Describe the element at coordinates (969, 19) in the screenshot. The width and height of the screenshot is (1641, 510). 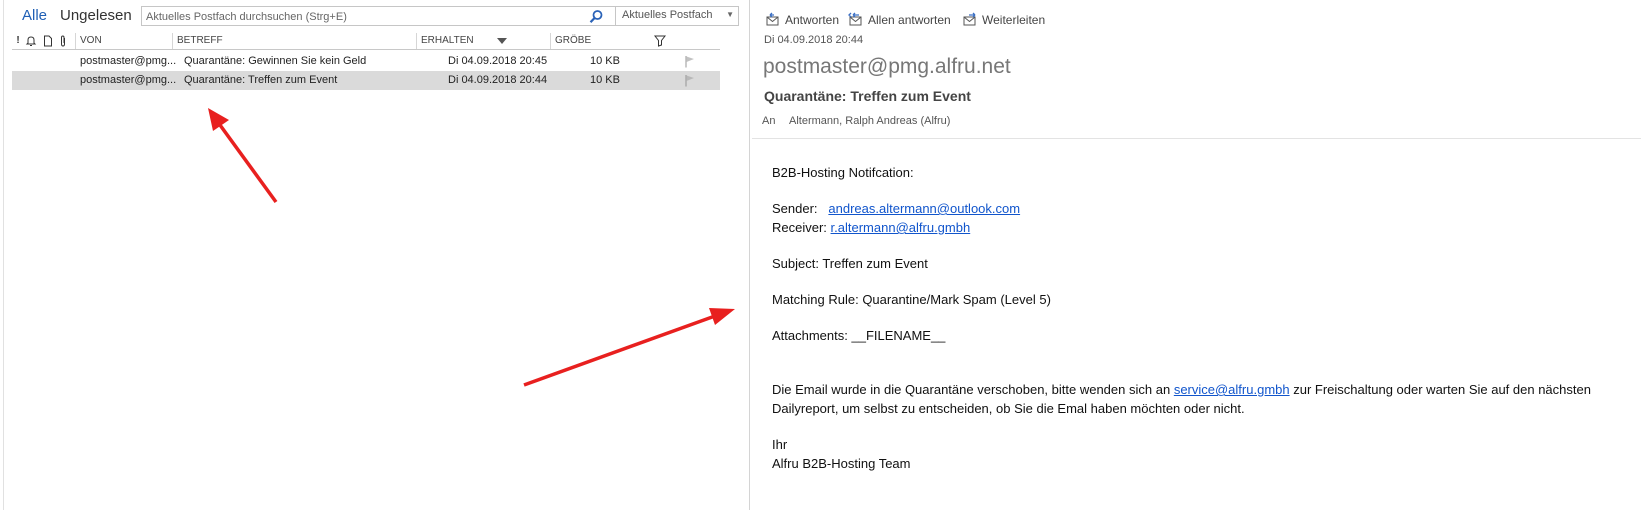
I see `forward-icon` at that location.